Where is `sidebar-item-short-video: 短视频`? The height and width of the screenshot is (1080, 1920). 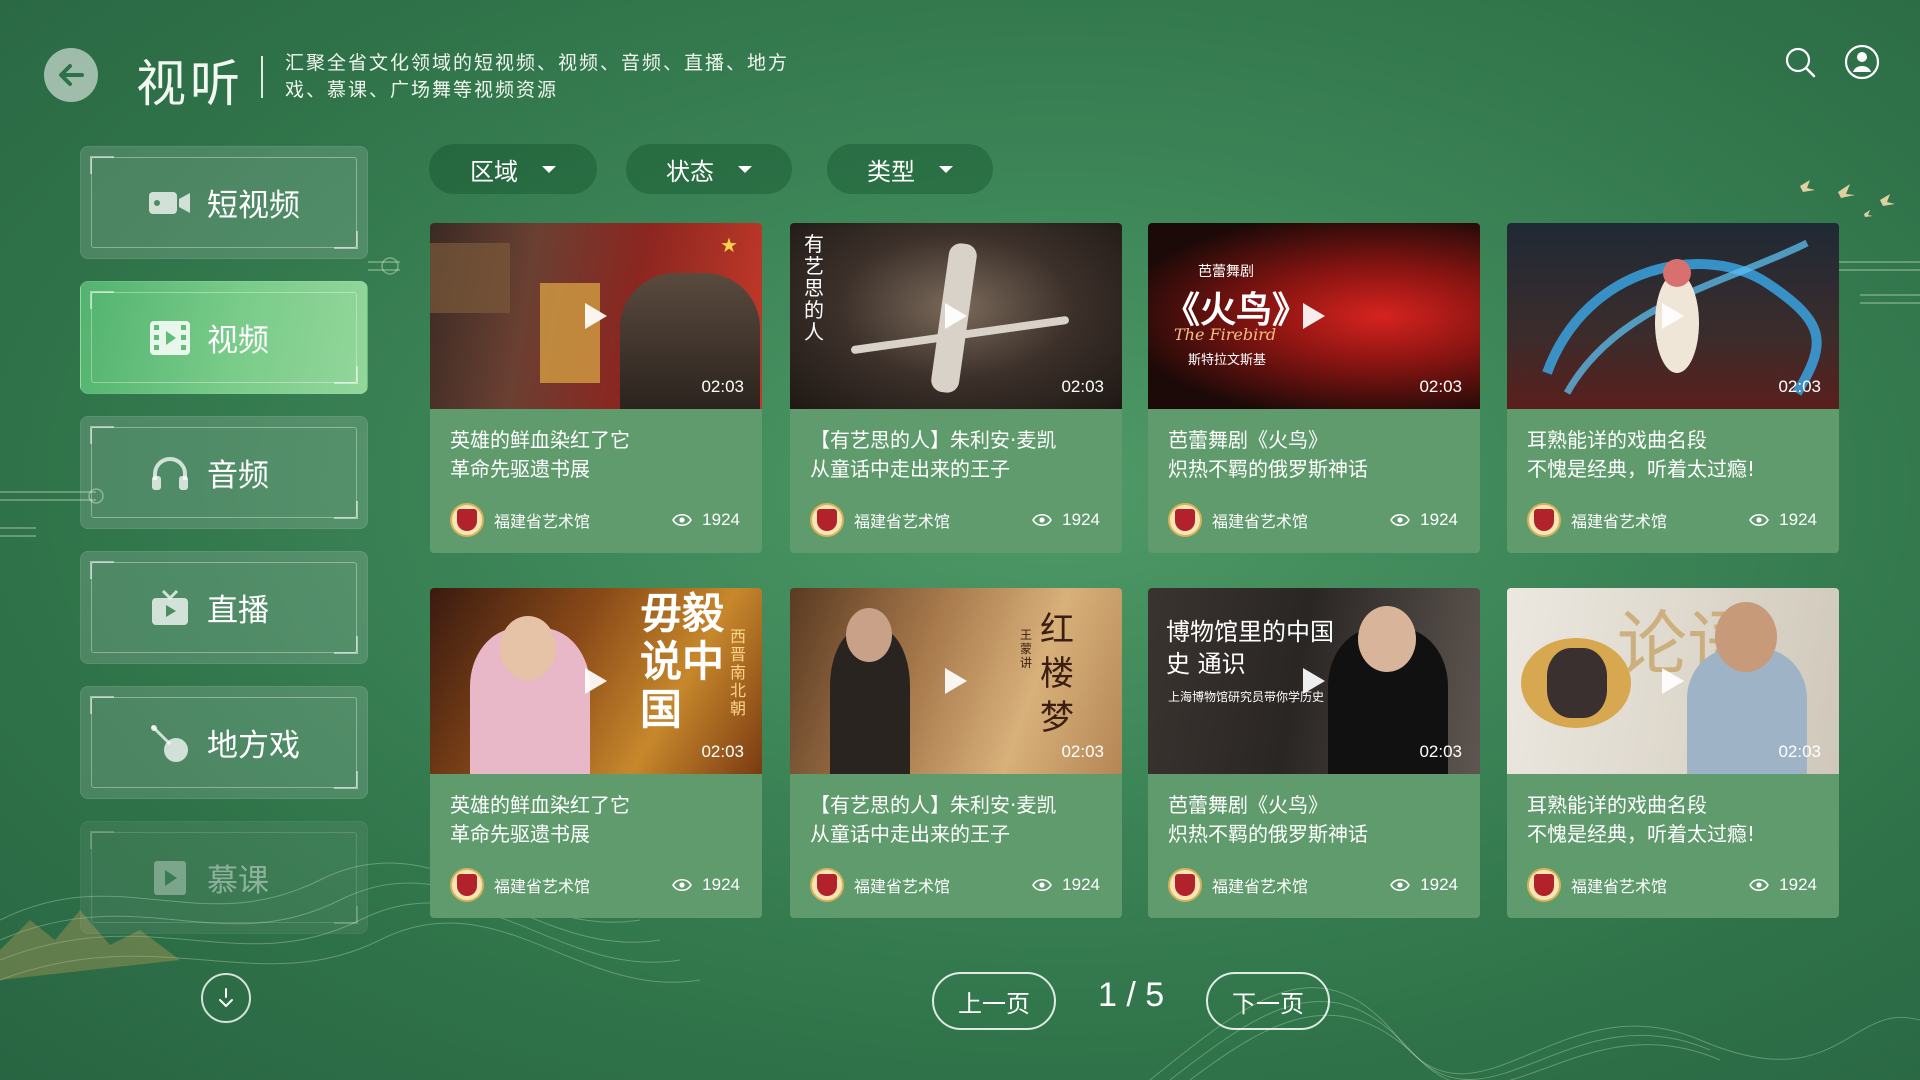 sidebar-item-short-video: 短视频 is located at coordinates (224, 202).